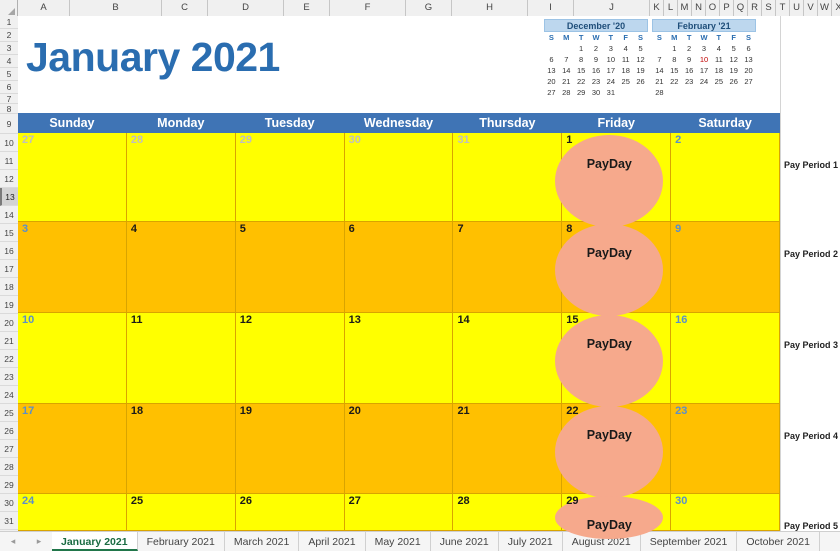 Image resolution: width=840 pixels, height=551 pixels. I want to click on calendar-day-cell: 2, so click(726, 177).